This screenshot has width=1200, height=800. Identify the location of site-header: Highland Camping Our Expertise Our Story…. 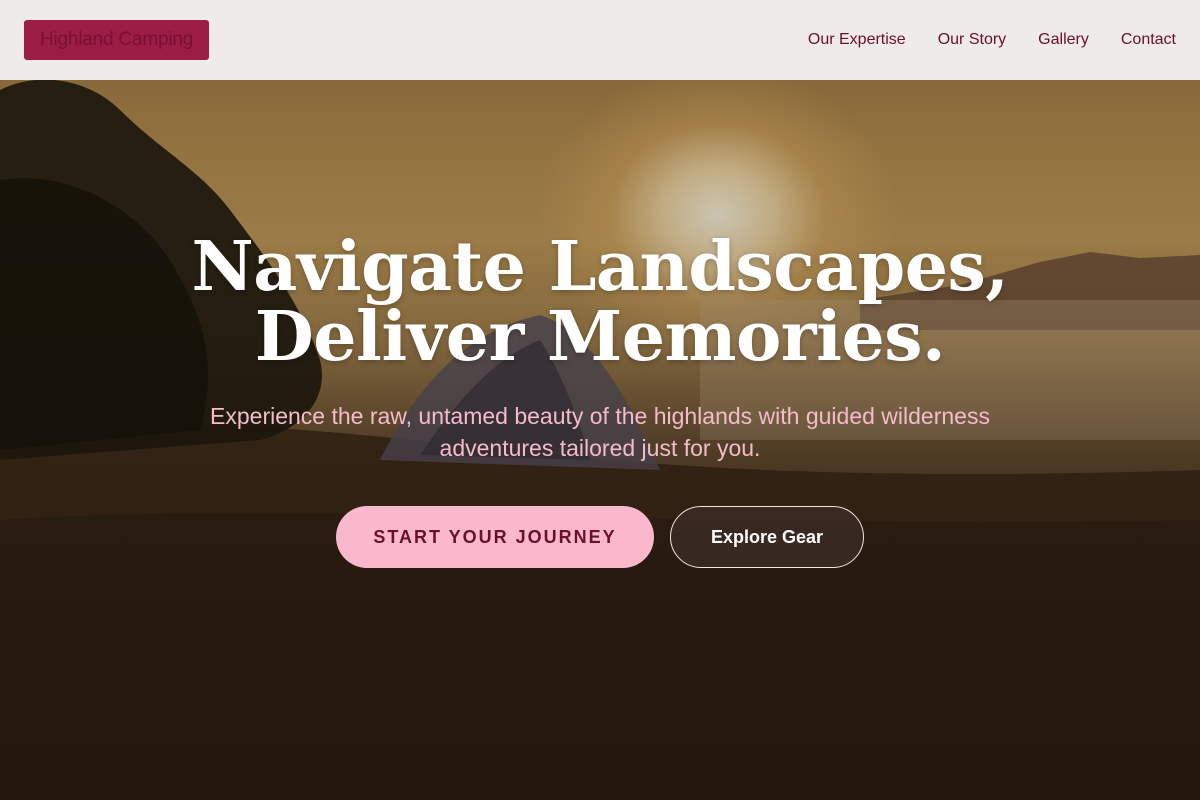
(600, 40).